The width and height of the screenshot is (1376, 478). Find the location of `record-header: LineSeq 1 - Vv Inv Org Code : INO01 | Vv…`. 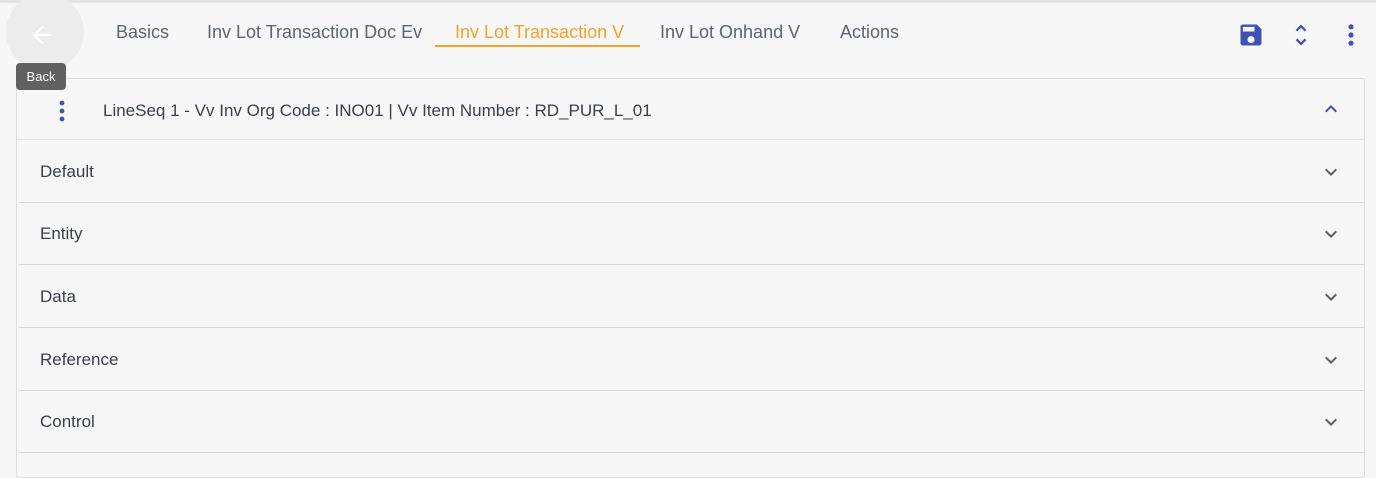

record-header: LineSeq 1 - Vv Inv Org Code : INO01 | Vv… is located at coordinates (690, 109).